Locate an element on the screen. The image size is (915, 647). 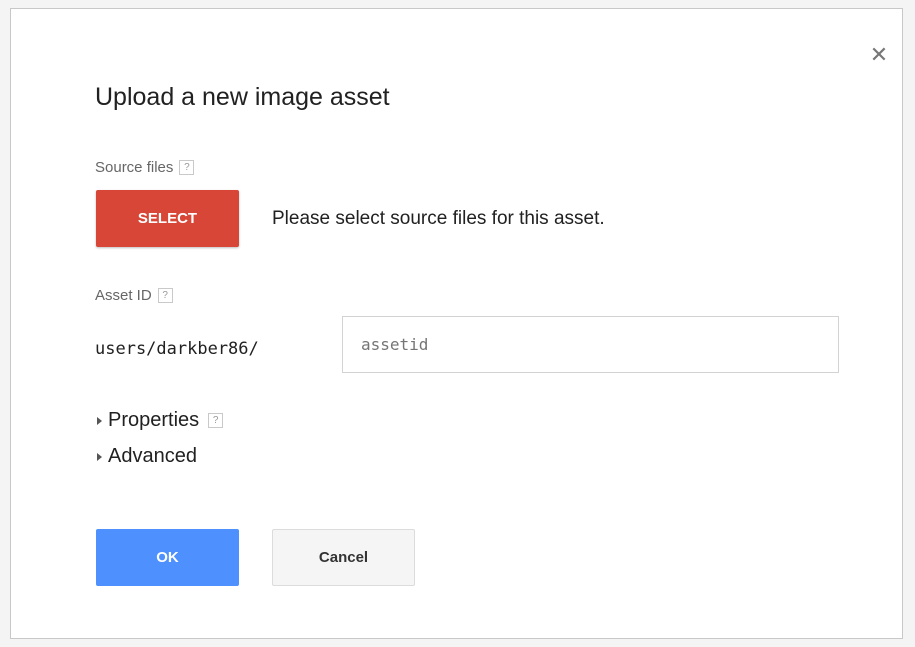
asset-id-label-row: Asset ID ? is located at coordinates (134, 295).